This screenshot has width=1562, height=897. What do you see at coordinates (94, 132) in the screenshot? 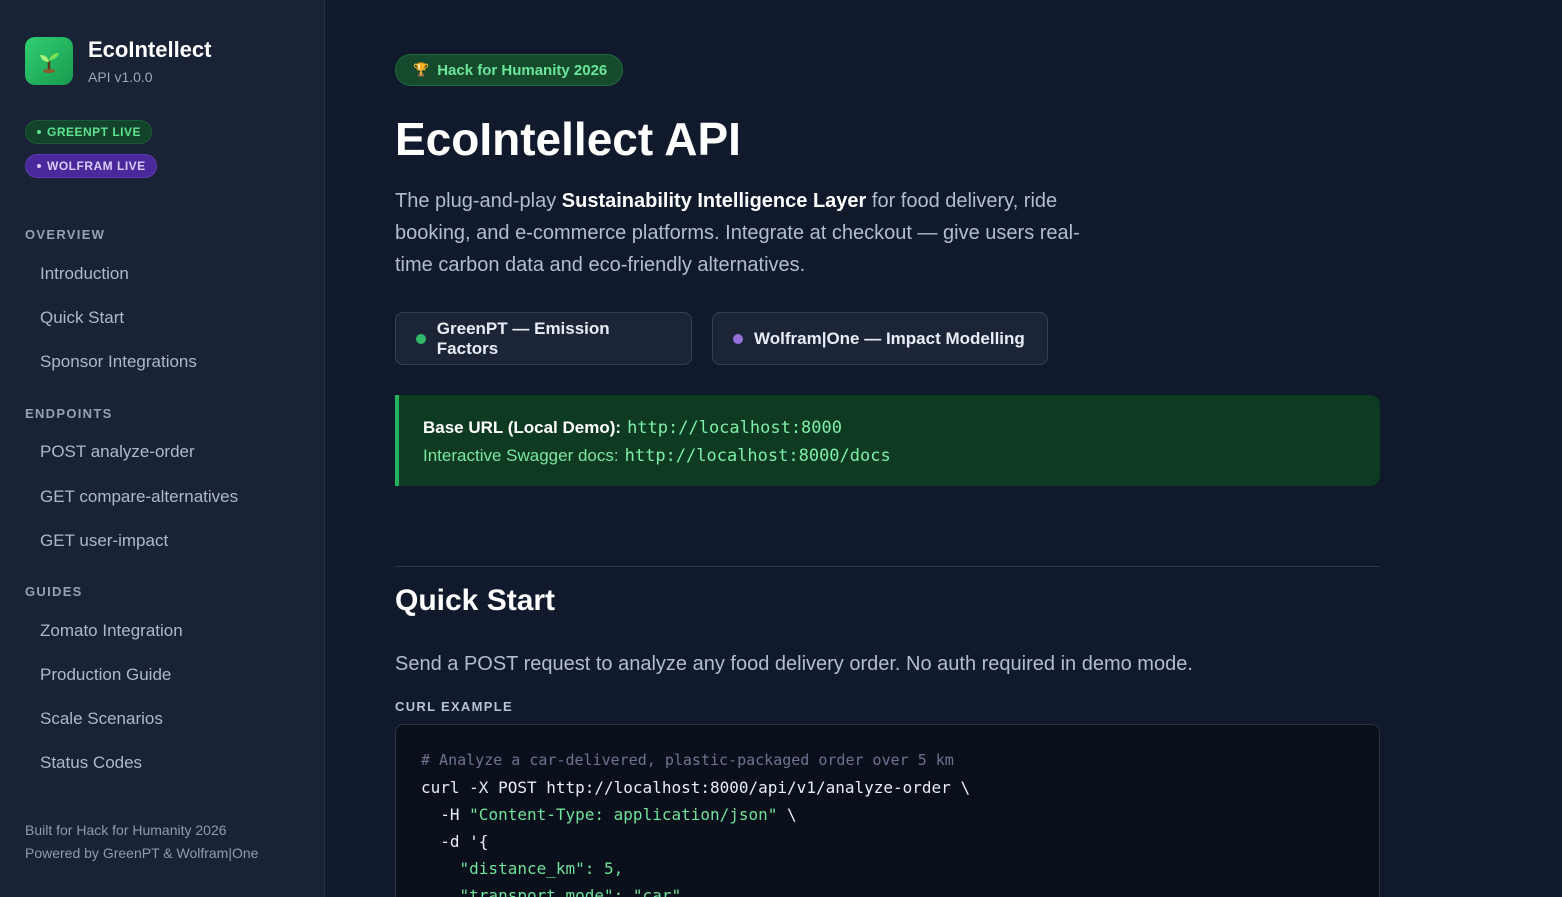
I see `greenpt-status-label: GREENPT LIVE` at bounding box center [94, 132].